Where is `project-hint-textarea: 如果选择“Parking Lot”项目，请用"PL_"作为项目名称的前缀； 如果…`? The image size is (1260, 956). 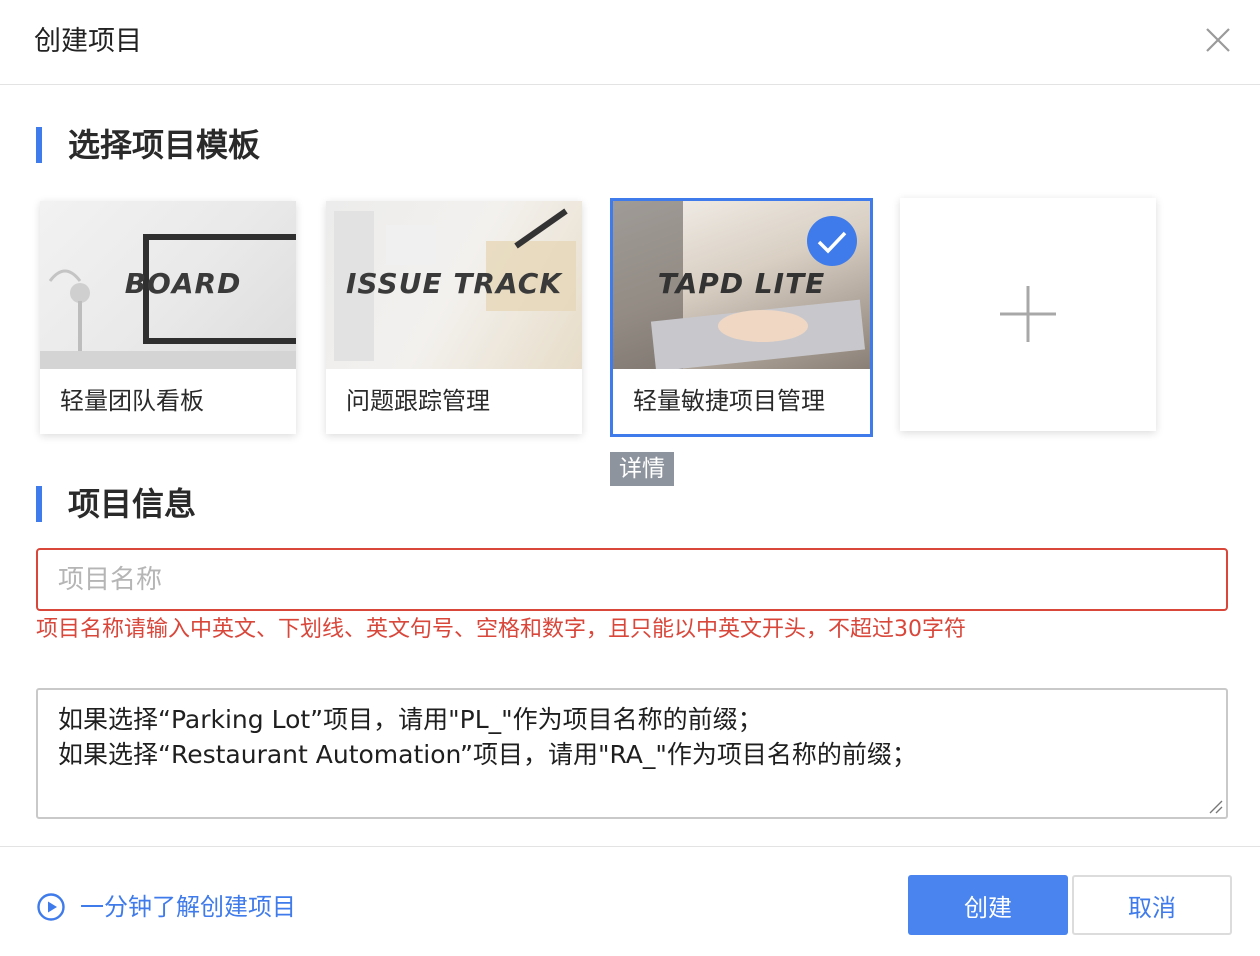
project-hint-textarea: 如果选择“Parking Lot”项目，请用"PL_"作为项目名称的前缀； 如果… is located at coordinates (632, 753).